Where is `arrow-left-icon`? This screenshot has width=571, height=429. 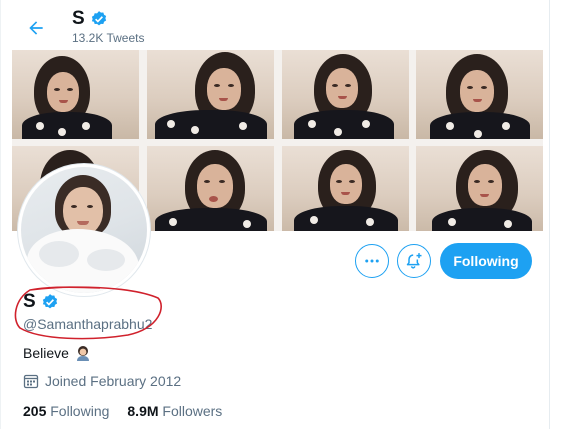 arrow-left-icon is located at coordinates (36, 28).